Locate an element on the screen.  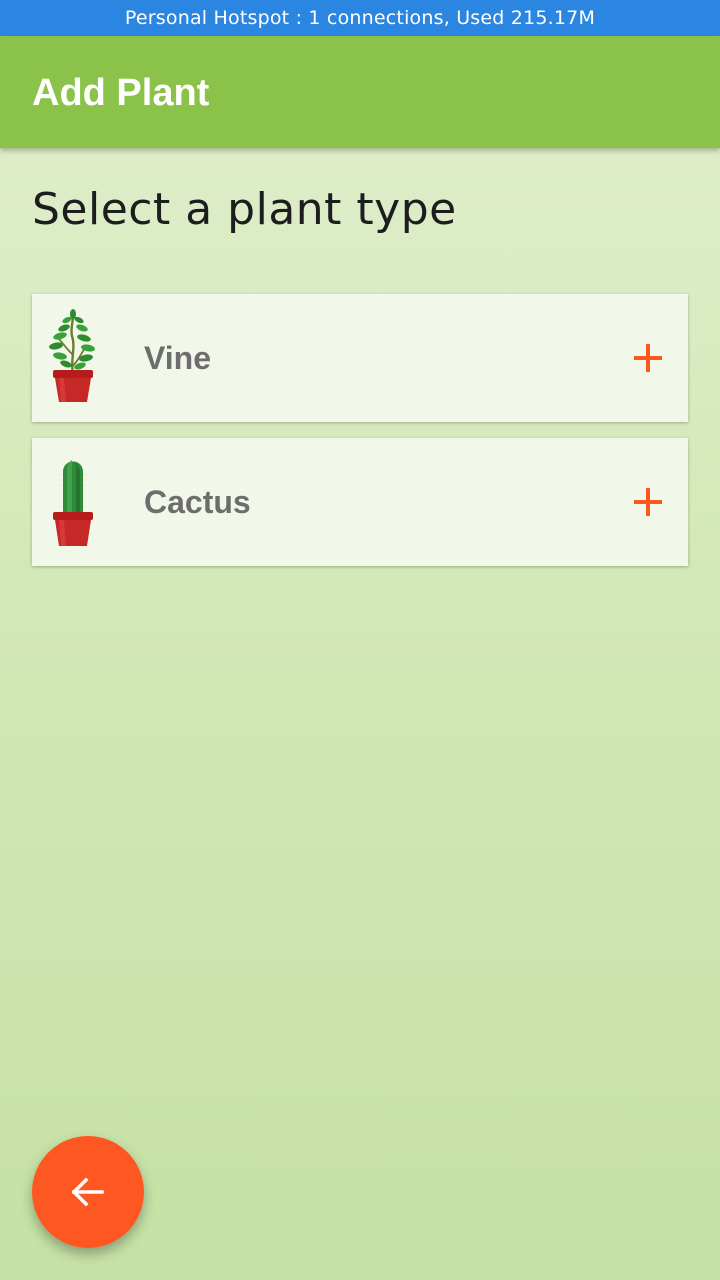
plant-type-label: Cactus is located at coordinates (197, 502).